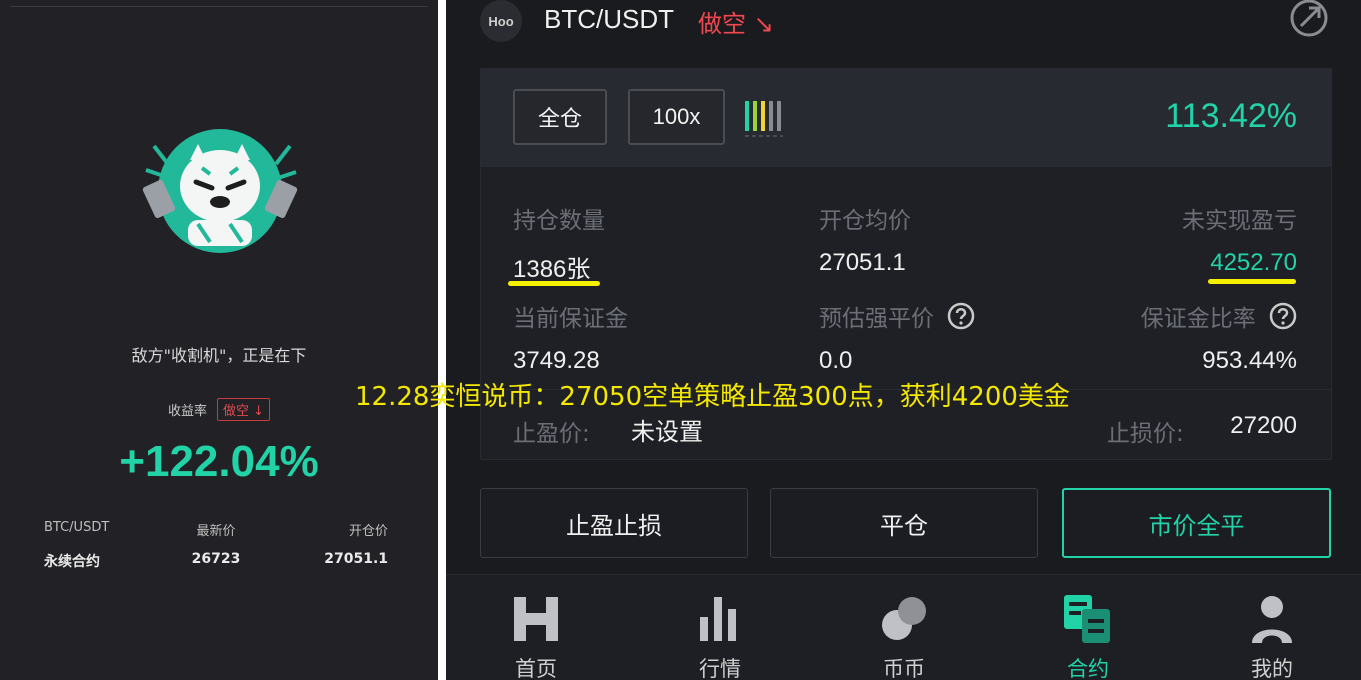 The width and height of the screenshot is (1361, 680). What do you see at coordinates (736, 24) in the screenshot?
I see `direction-tag: 做空 ↘` at bounding box center [736, 24].